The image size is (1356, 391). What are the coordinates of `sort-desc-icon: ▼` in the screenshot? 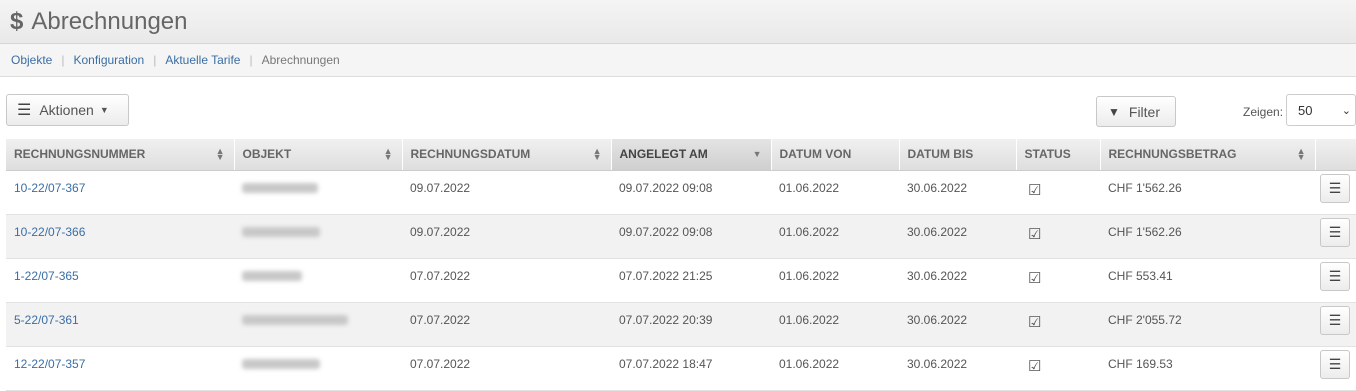 It's located at (757, 154).